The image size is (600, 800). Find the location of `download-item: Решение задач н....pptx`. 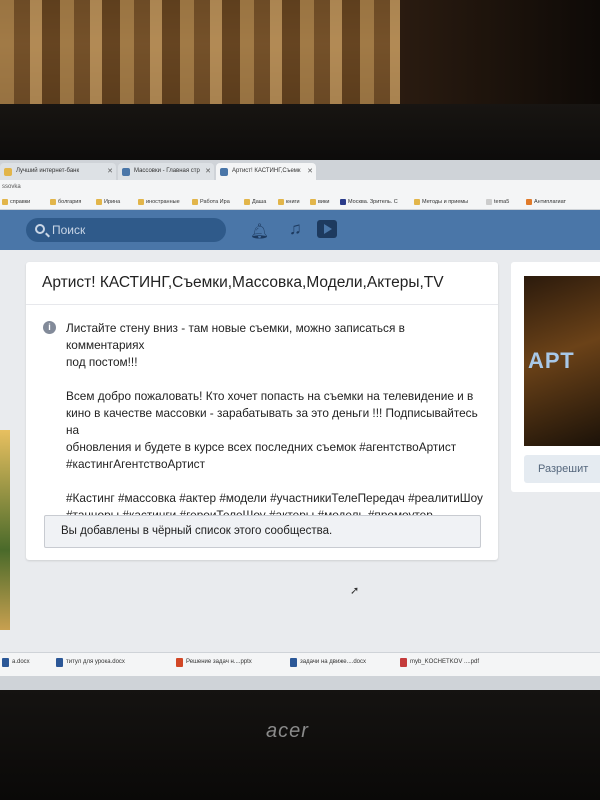

download-item: Решение задач н....pptx is located at coordinates (214, 662).